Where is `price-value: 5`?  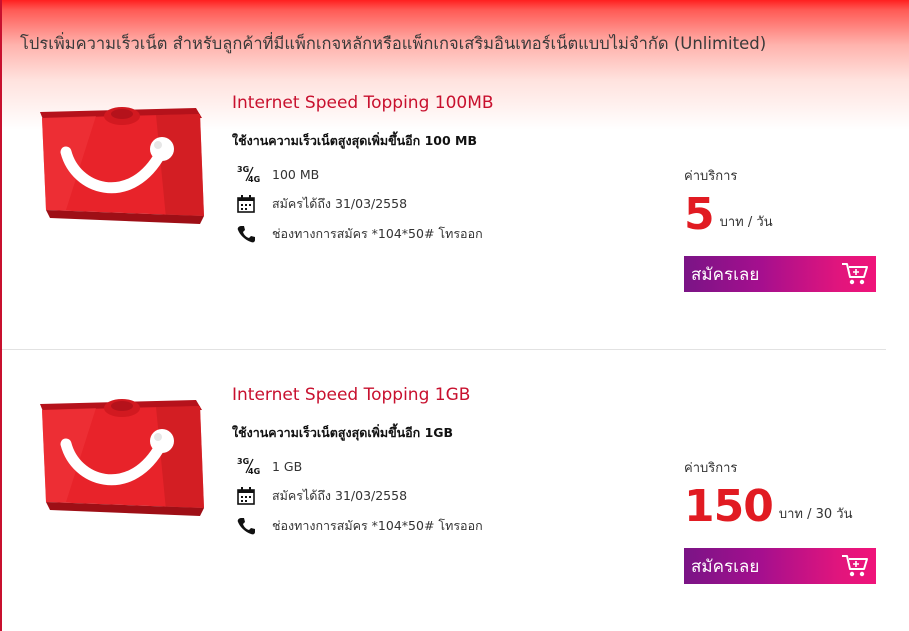
price-value: 5 is located at coordinates (699, 214).